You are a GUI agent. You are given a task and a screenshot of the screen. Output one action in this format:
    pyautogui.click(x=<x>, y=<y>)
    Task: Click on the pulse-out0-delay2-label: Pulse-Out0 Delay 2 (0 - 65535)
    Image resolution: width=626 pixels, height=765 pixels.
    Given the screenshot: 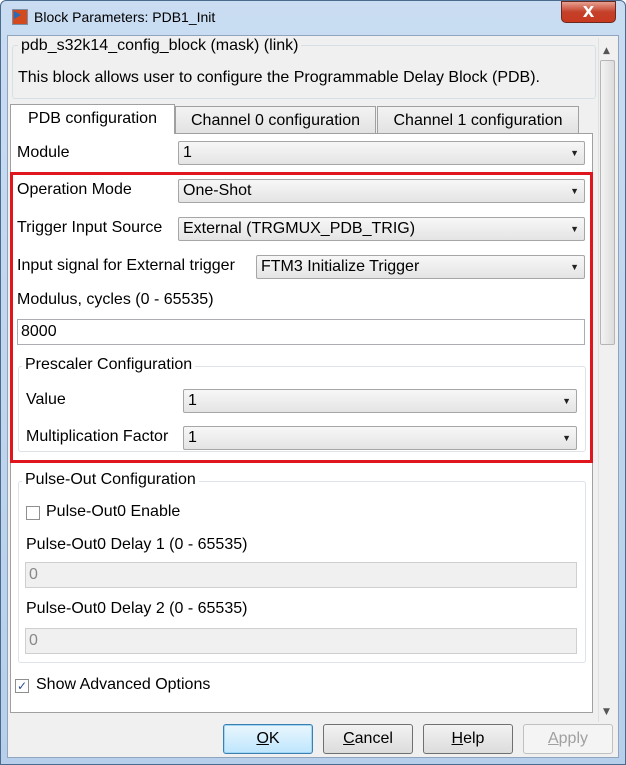 What is the action you would take?
    pyautogui.click(x=137, y=608)
    